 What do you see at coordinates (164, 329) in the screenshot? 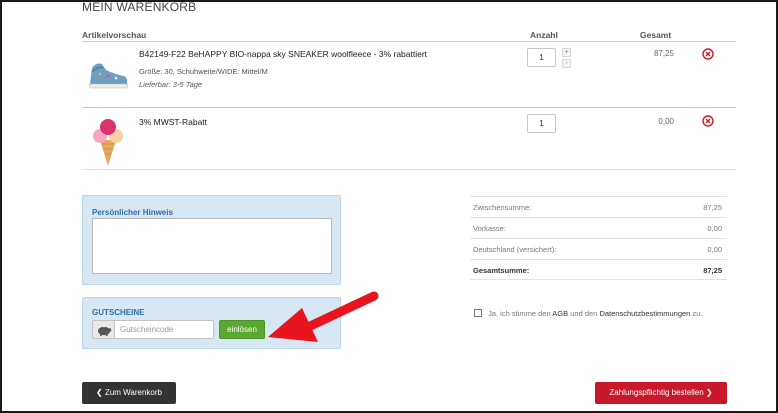
I see `voucher-code-input` at bounding box center [164, 329].